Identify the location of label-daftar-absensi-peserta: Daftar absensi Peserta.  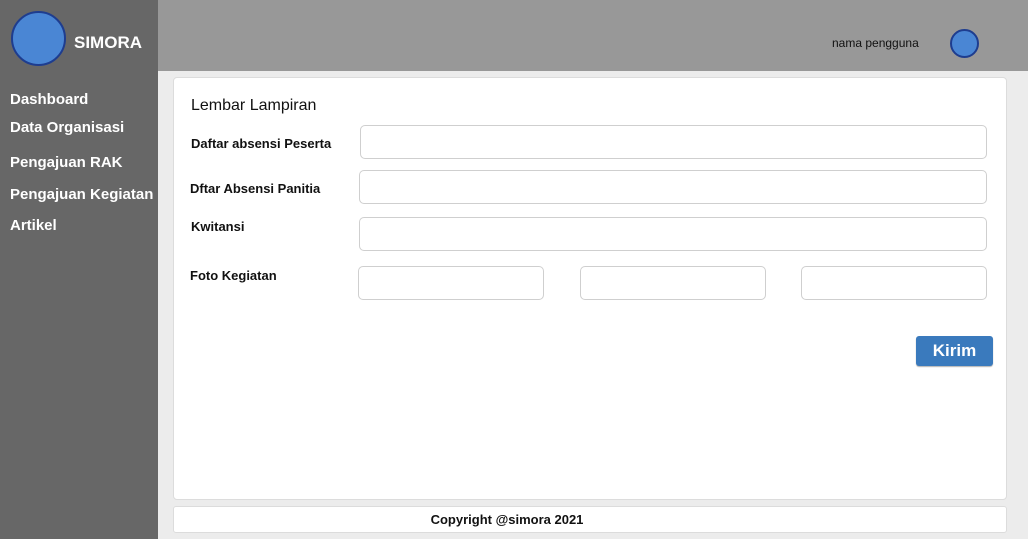
(261, 143).